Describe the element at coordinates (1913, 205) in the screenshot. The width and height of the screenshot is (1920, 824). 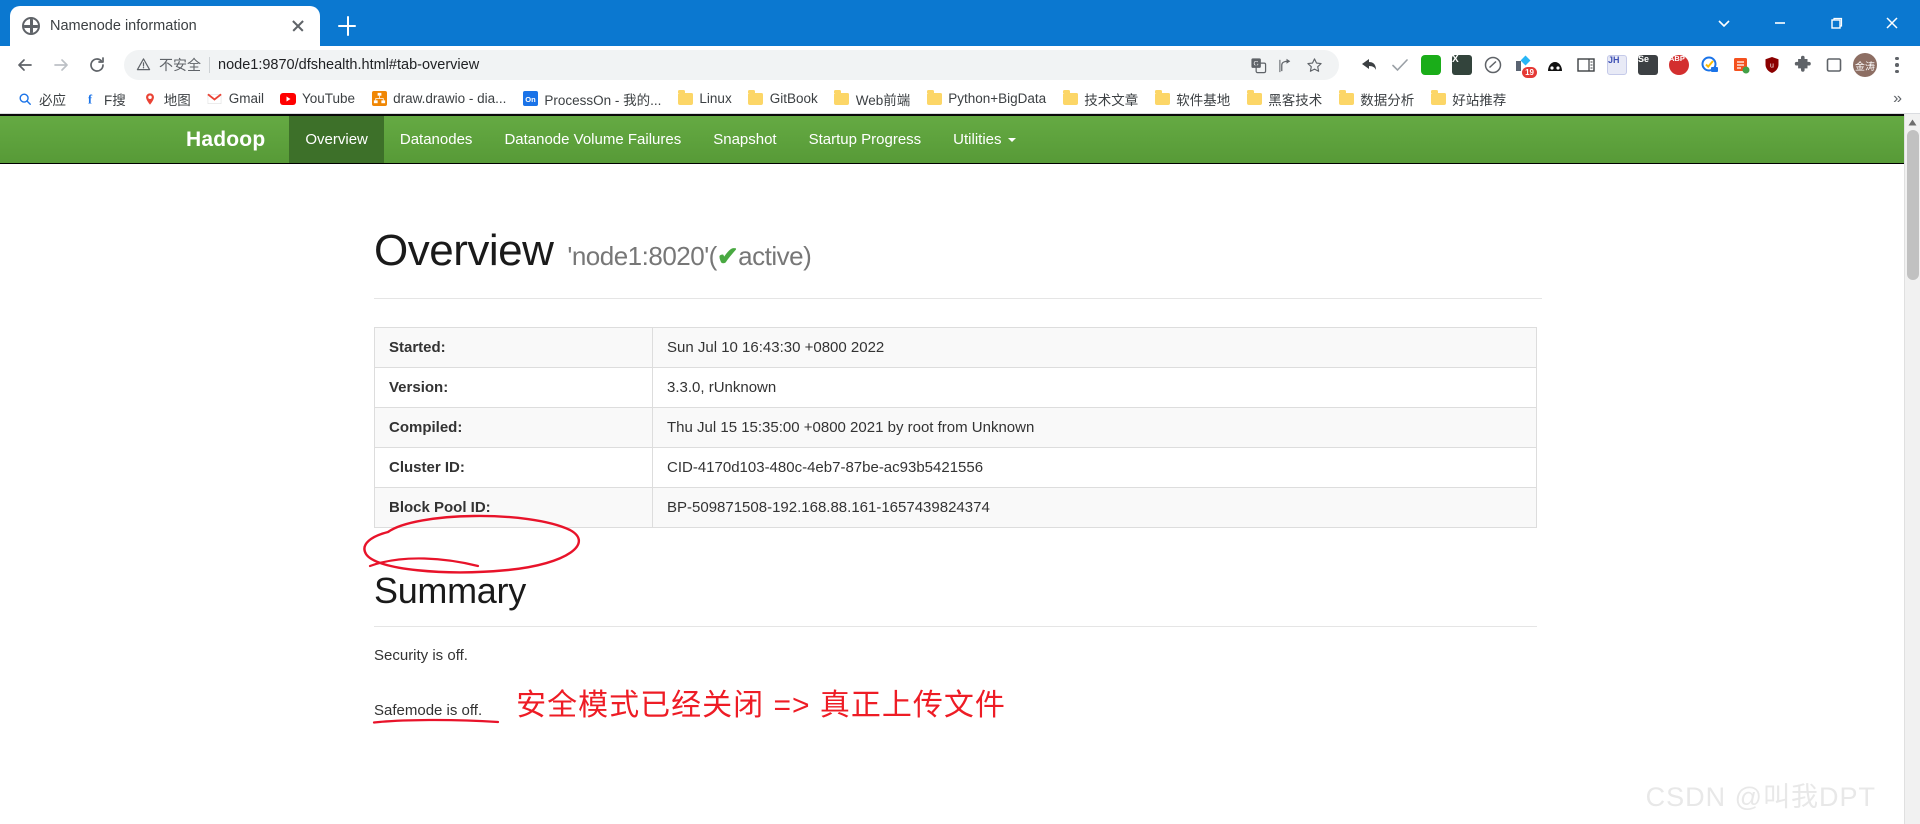
I see `scrollbar-thumb` at that location.